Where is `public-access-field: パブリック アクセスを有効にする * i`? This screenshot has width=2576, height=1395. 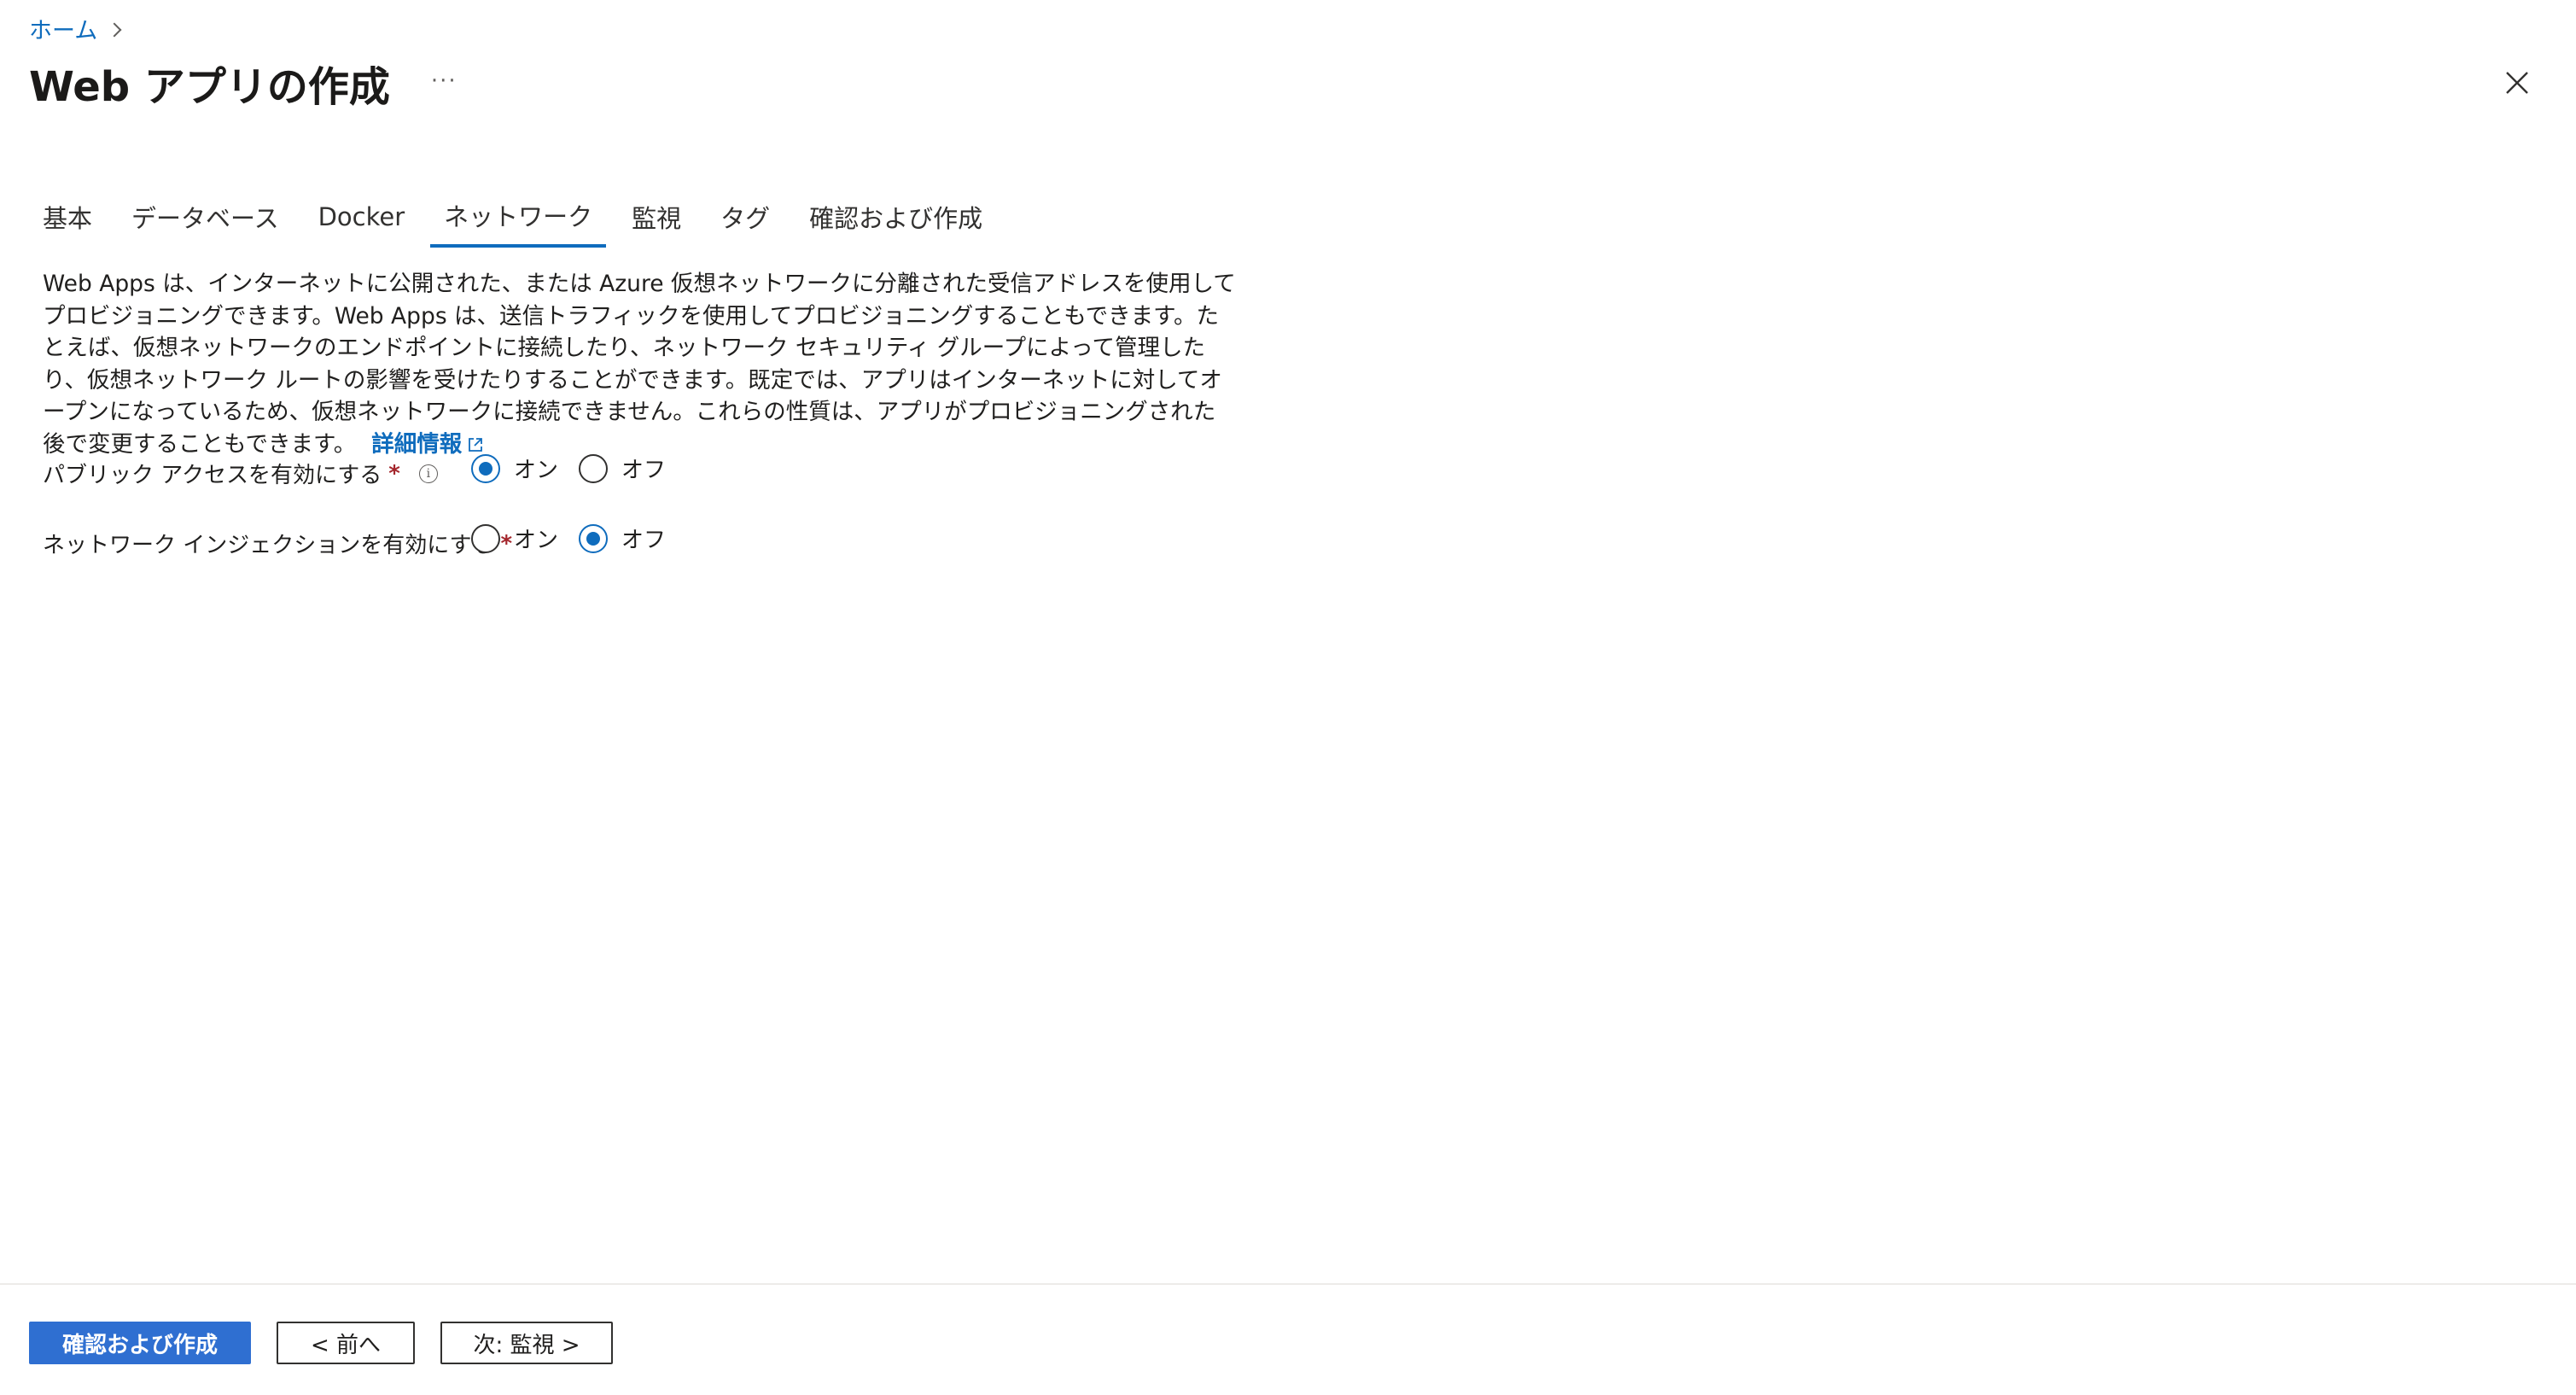
public-access-field: パブリック アクセスを有効にする * i is located at coordinates (240, 473).